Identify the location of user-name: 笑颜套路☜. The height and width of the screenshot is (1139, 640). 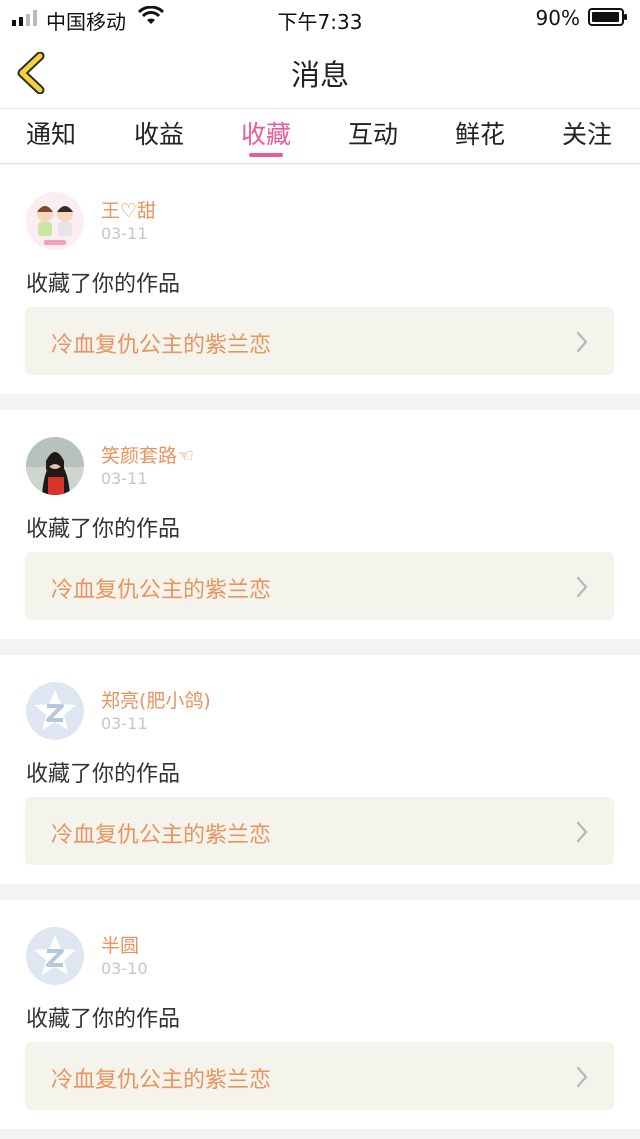
(147, 454).